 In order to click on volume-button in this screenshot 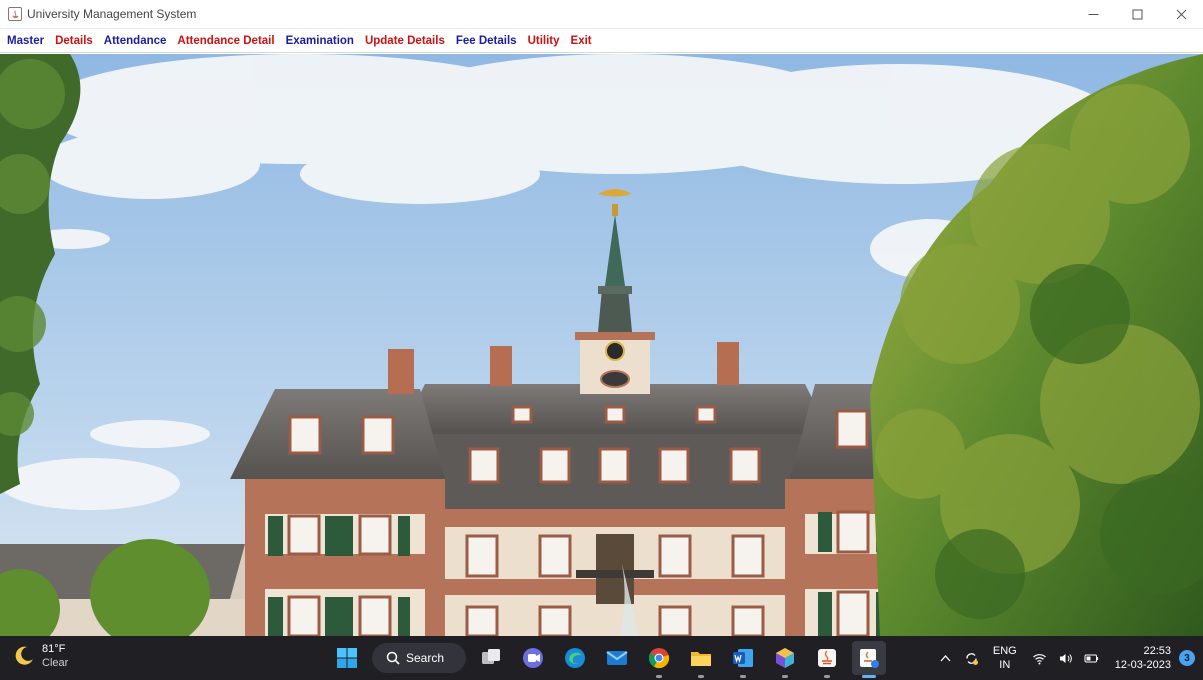, I will do `click(1066, 658)`.